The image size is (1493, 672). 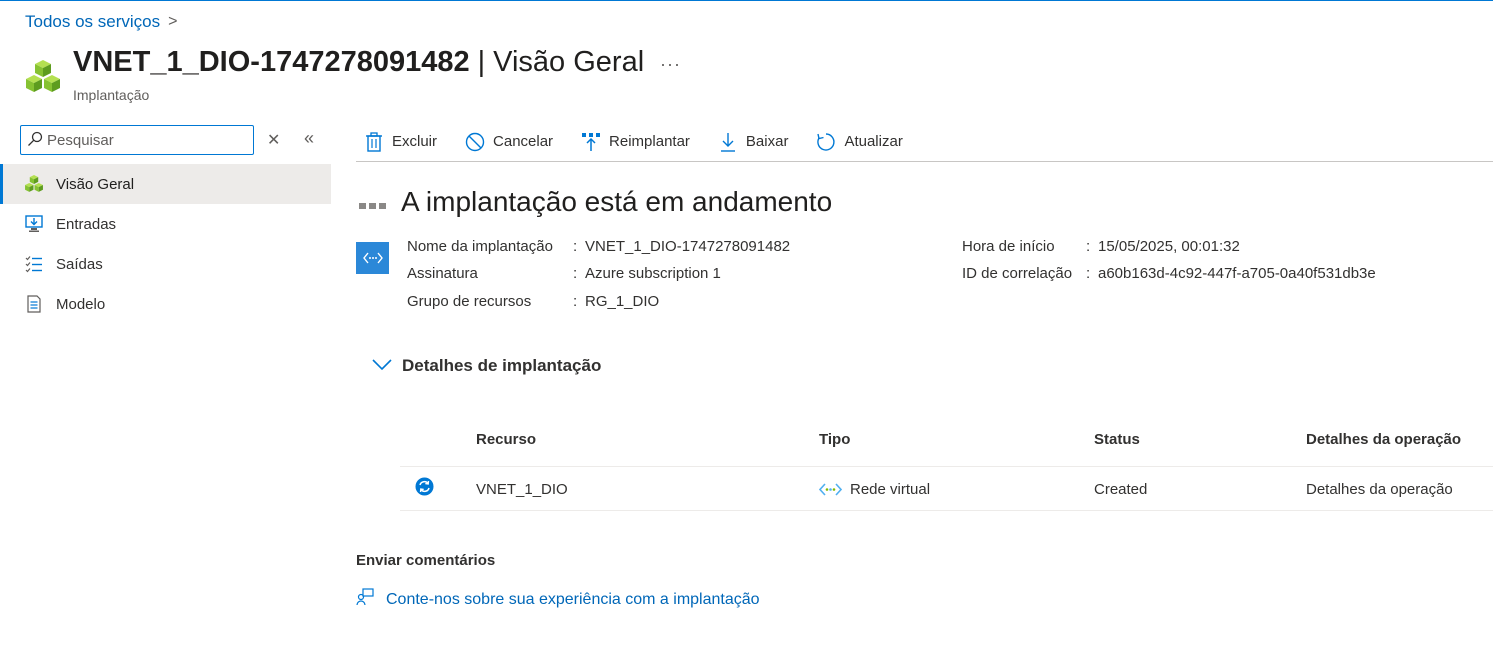 I want to click on chevron-right-icon: >, so click(x=173, y=21).